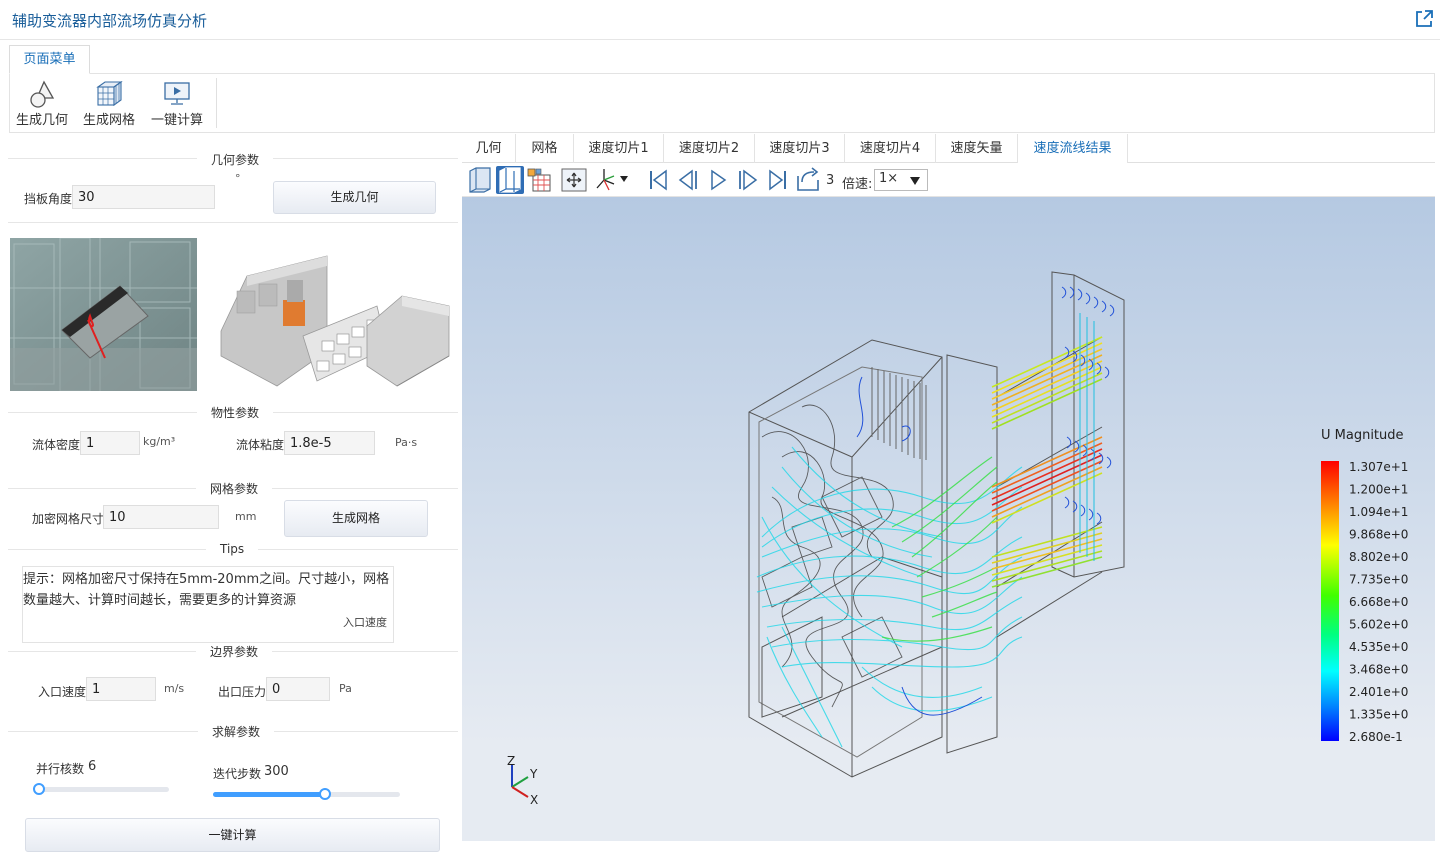 The image size is (1440, 856). Describe the element at coordinates (1073, 148) in the screenshot. I see `tab-streamline-results: 速度流线结果` at that location.